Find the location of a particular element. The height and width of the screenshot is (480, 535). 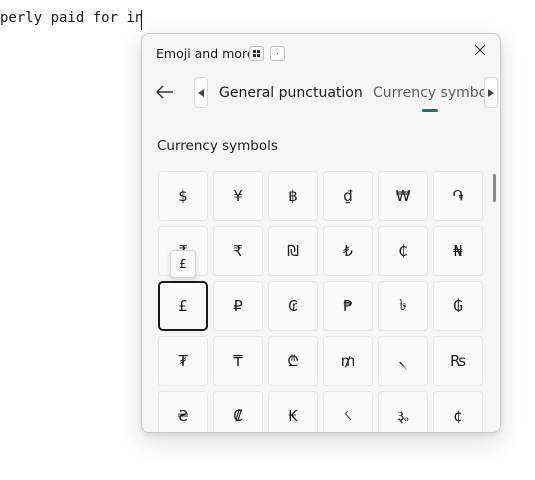

symbol-cell: ૱ is located at coordinates (403, 411).